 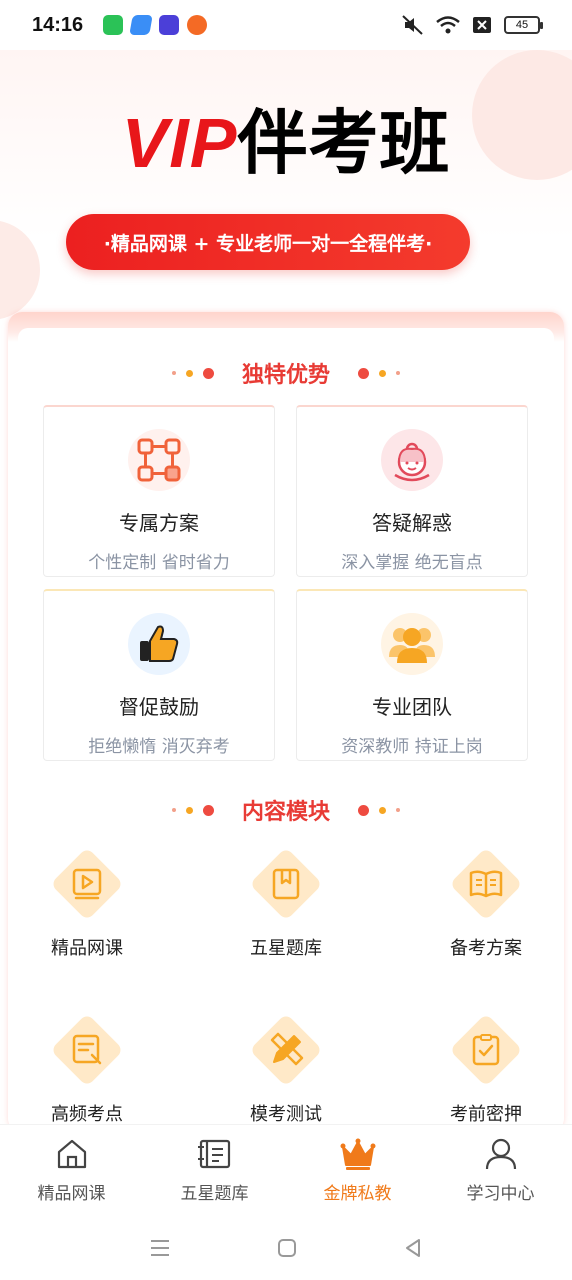 What do you see at coordinates (486, 1114) in the screenshot?
I see `module-label: 考前密押` at bounding box center [486, 1114].